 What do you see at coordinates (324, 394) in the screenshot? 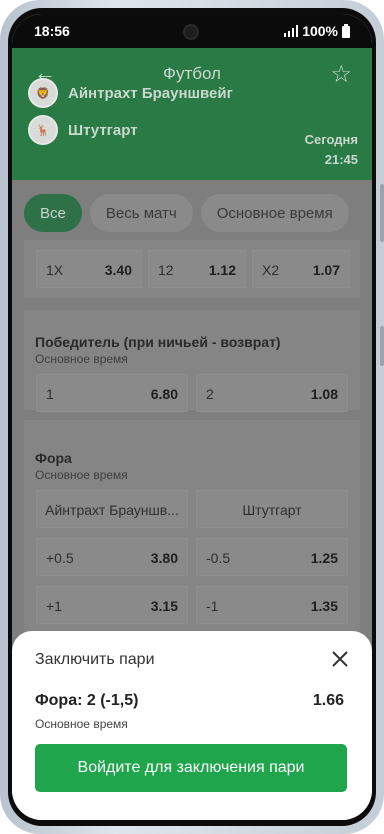
I see `odd-value: 1.08` at bounding box center [324, 394].